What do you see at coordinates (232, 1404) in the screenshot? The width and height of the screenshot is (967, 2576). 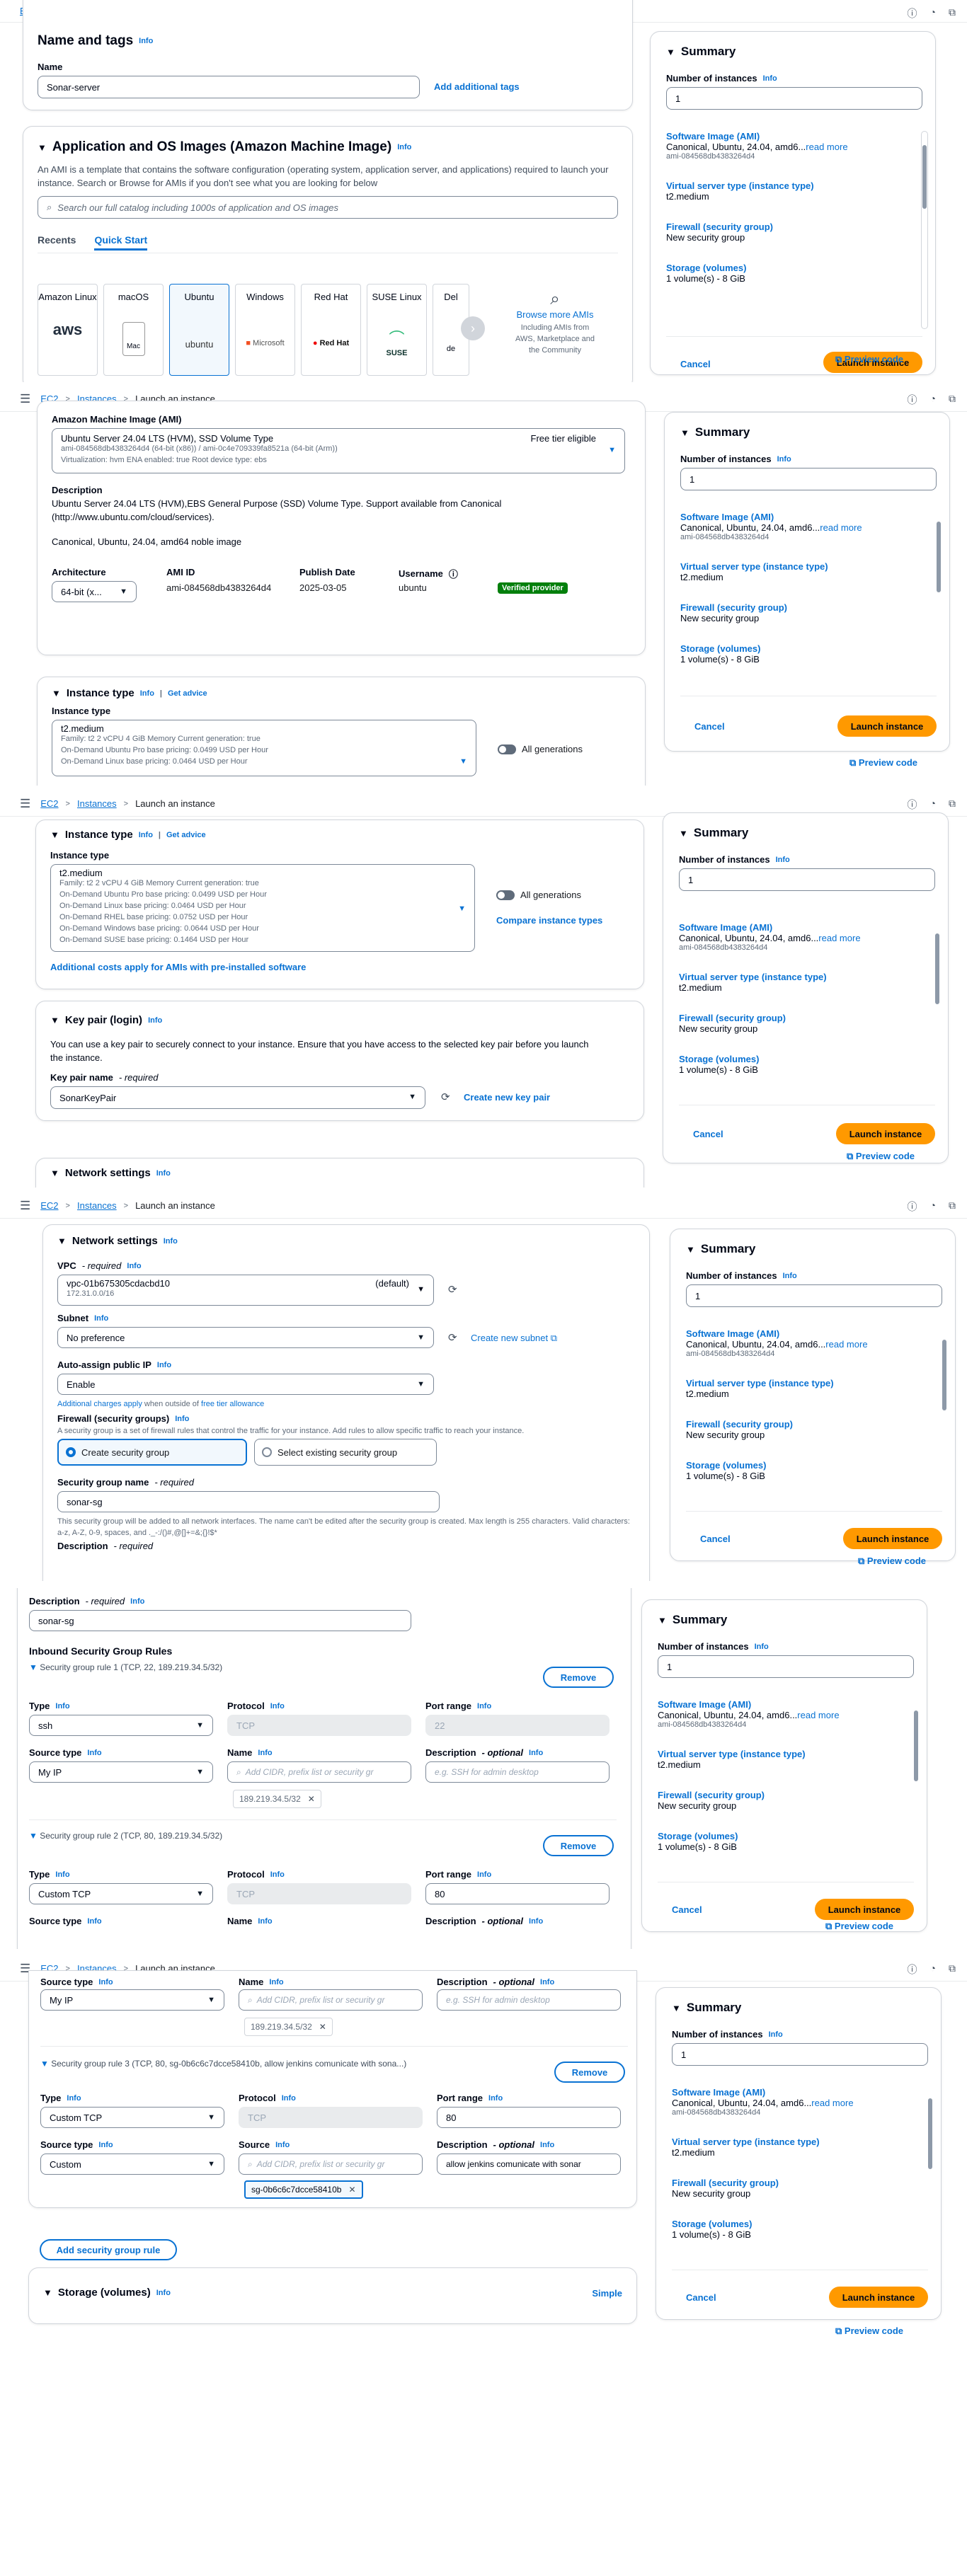 I see `free-tier-link: free tier allowance` at bounding box center [232, 1404].